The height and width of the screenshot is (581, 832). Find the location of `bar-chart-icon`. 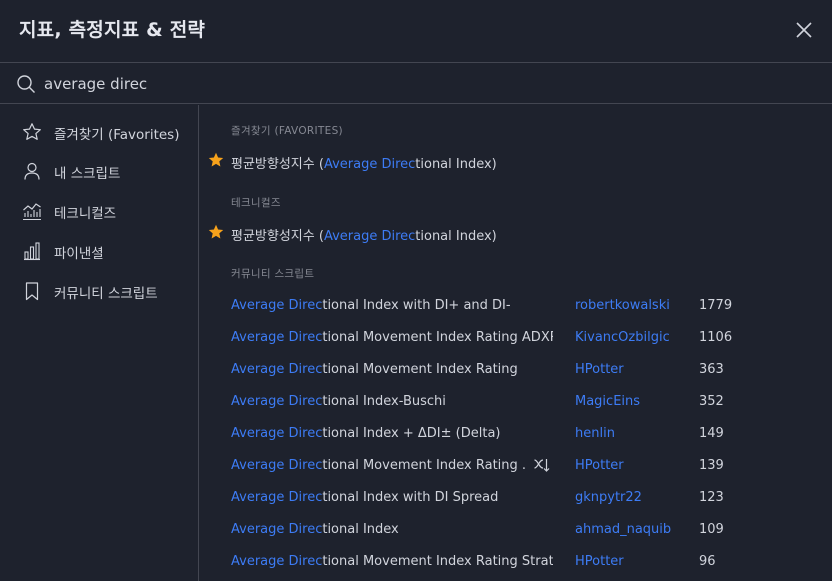

bar-chart-icon is located at coordinates (32, 251).